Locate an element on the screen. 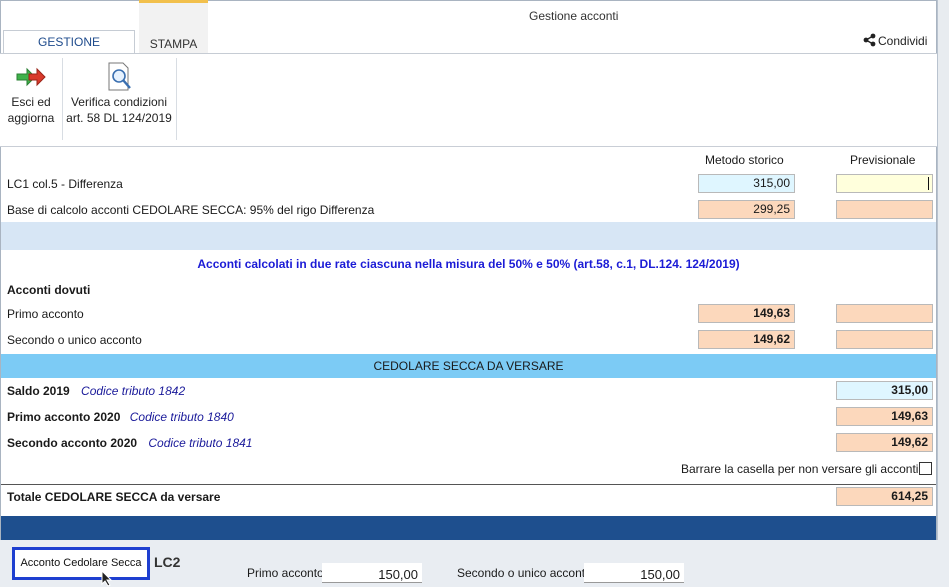 The height and width of the screenshot is (587, 949). mouse-cursor-icon is located at coordinates (107, 578).